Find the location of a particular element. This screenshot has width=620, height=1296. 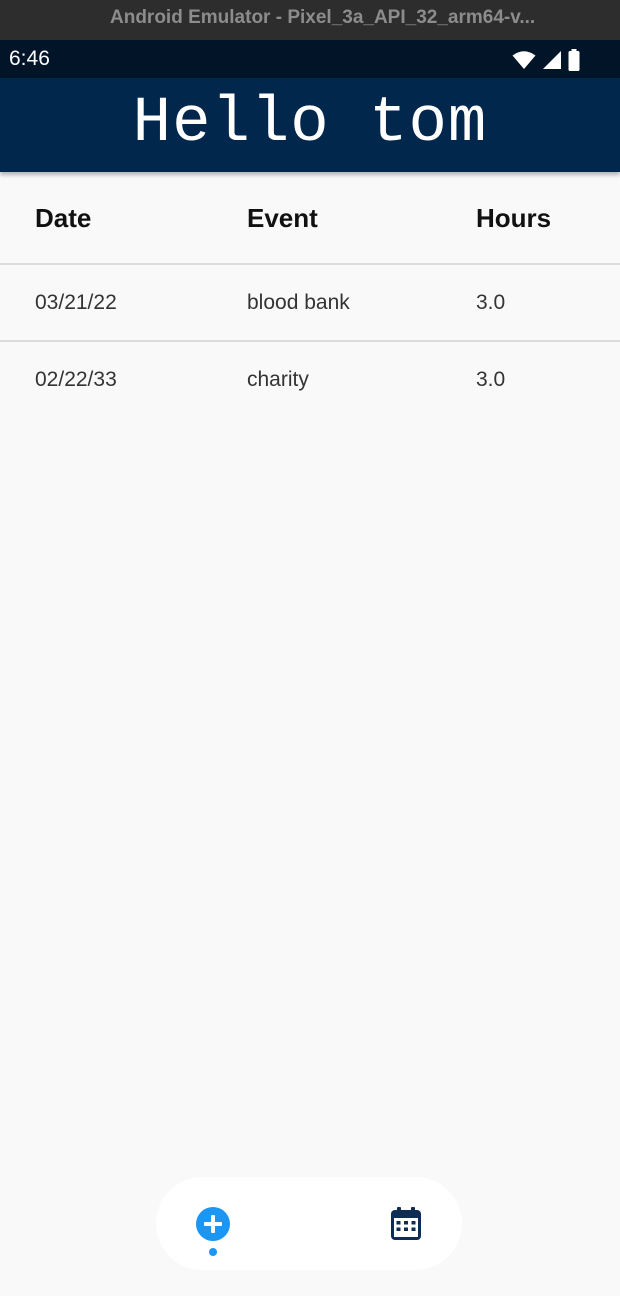

header-date: Date is located at coordinates (63, 218).